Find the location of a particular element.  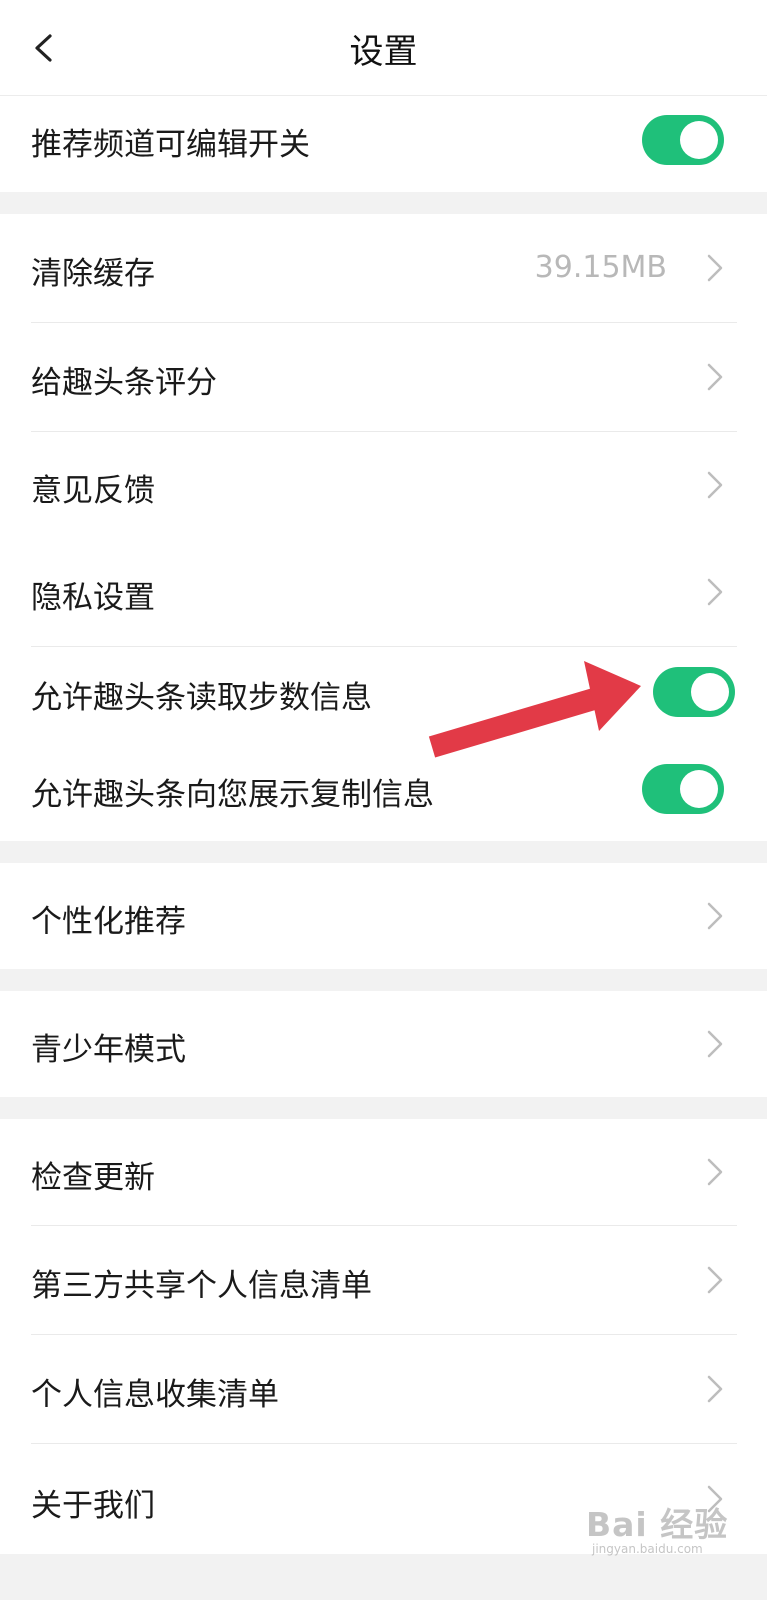

cache-size-value: 39.15MB is located at coordinates (600, 267).